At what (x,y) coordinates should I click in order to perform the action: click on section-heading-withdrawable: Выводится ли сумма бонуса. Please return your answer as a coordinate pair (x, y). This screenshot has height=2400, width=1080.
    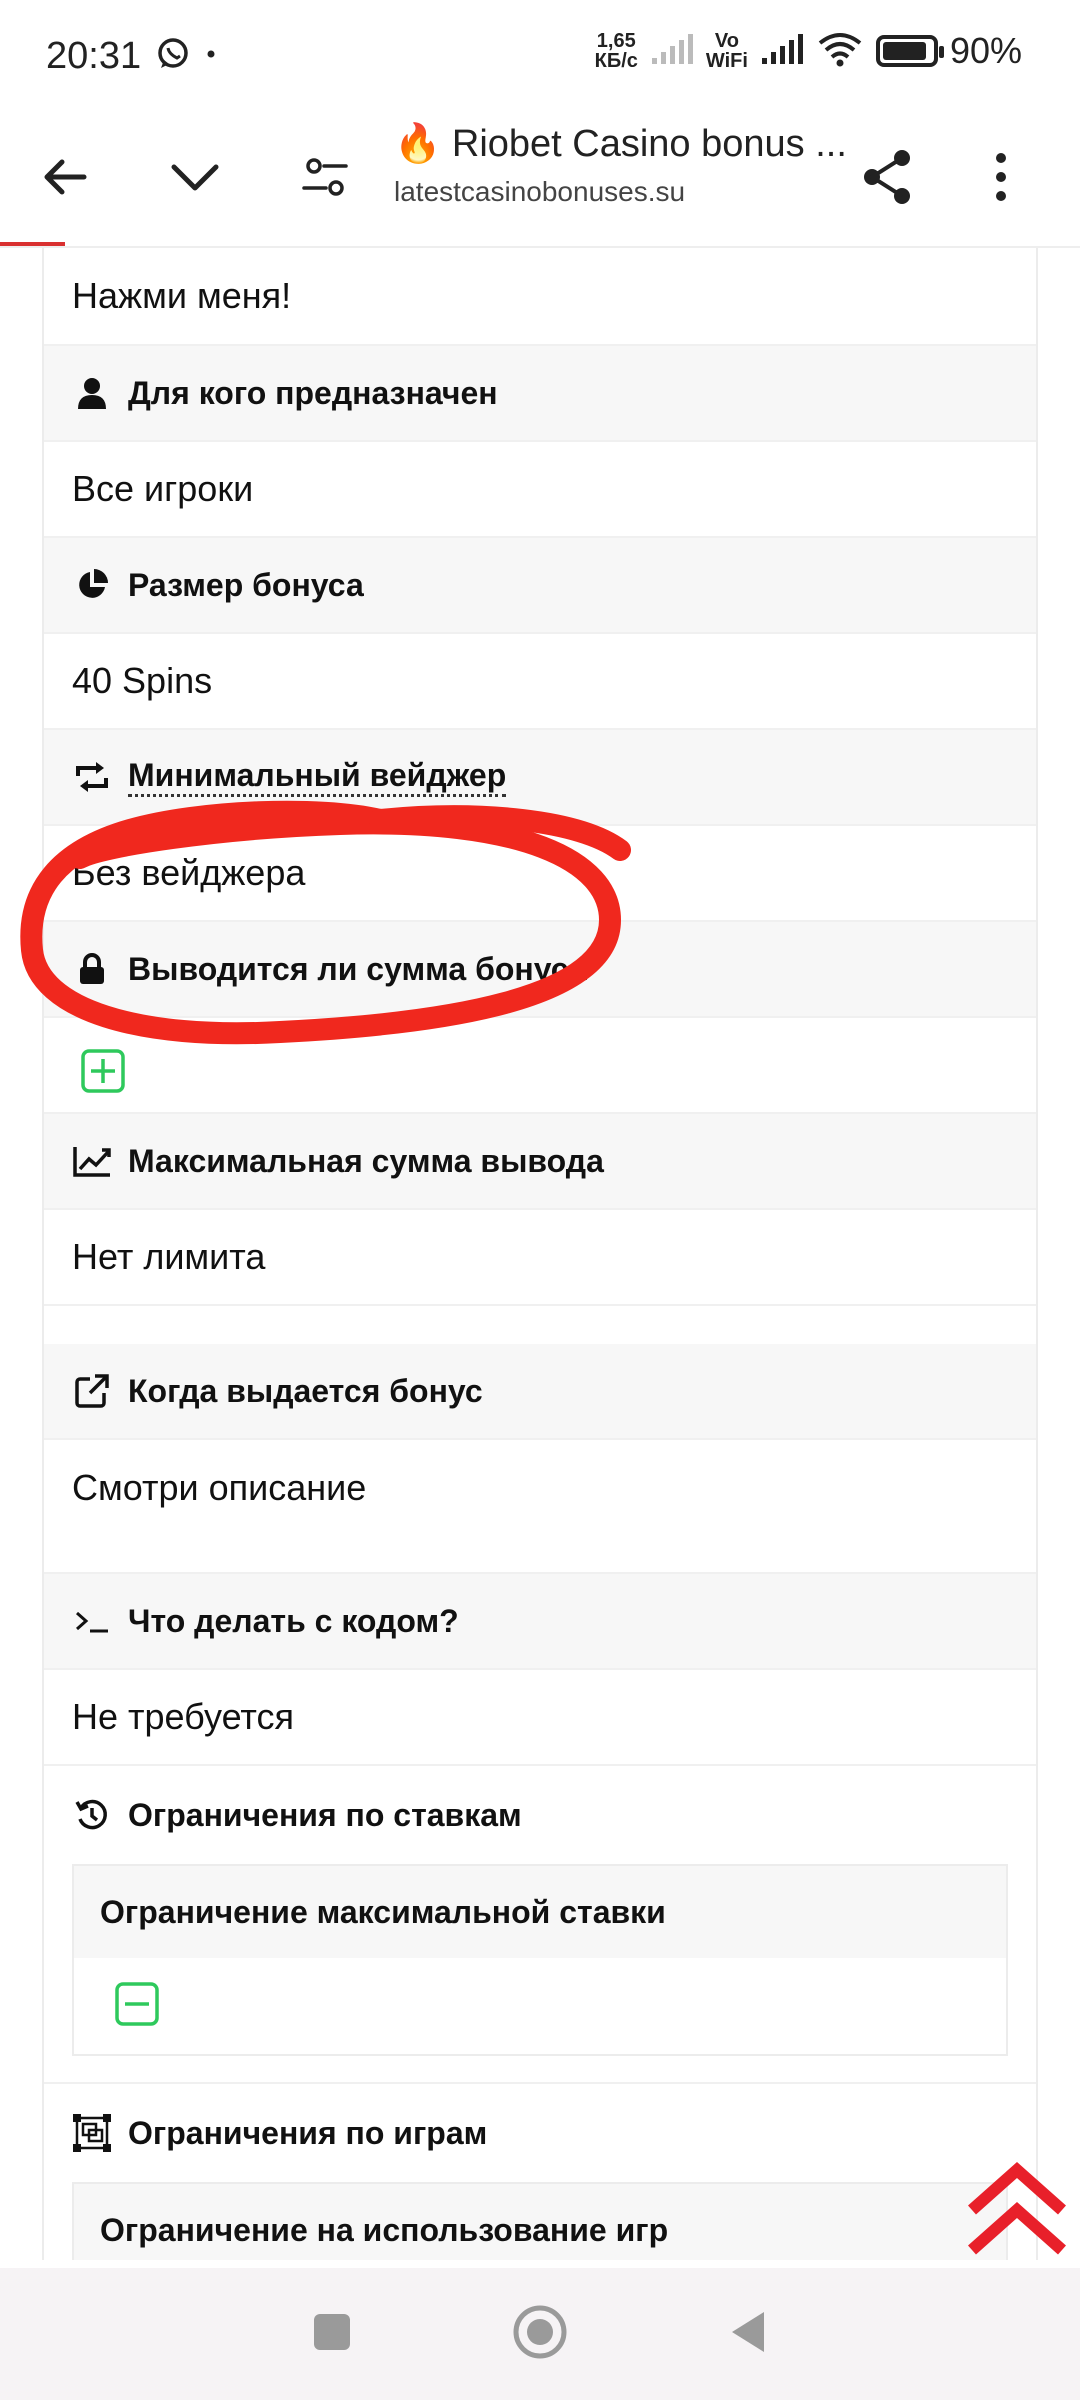
    Looking at the image, I should click on (540, 970).